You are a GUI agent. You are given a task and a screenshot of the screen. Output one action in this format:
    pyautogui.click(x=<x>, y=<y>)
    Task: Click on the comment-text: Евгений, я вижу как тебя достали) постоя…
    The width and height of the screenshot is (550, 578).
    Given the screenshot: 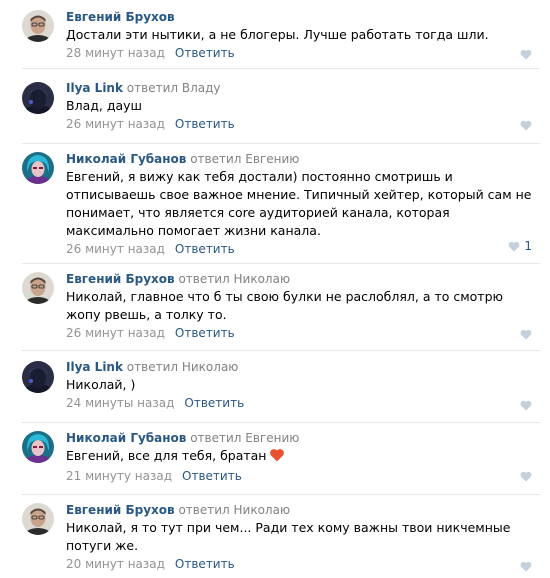 What is the action you would take?
    pyautogui.click(x=299, y=203)
    